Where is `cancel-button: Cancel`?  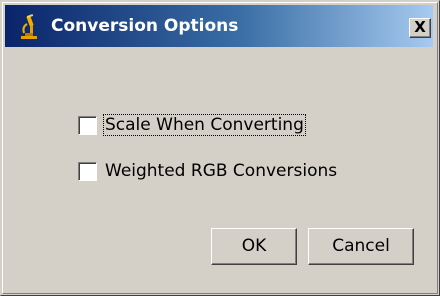 cancel-button: Cancel is located at coordinates (361, 246).